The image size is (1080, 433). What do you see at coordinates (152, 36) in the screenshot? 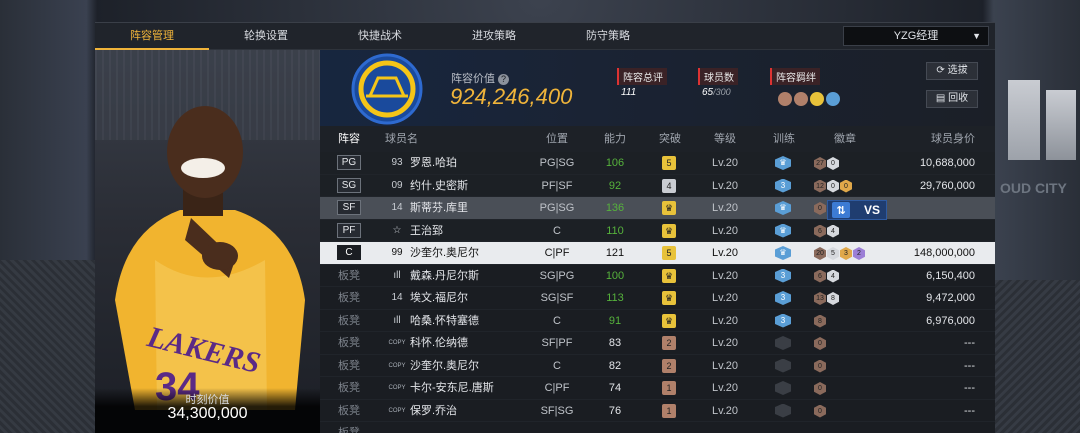
I see `tab-lineup: 阵容管理` at bounding box center [152, 36].